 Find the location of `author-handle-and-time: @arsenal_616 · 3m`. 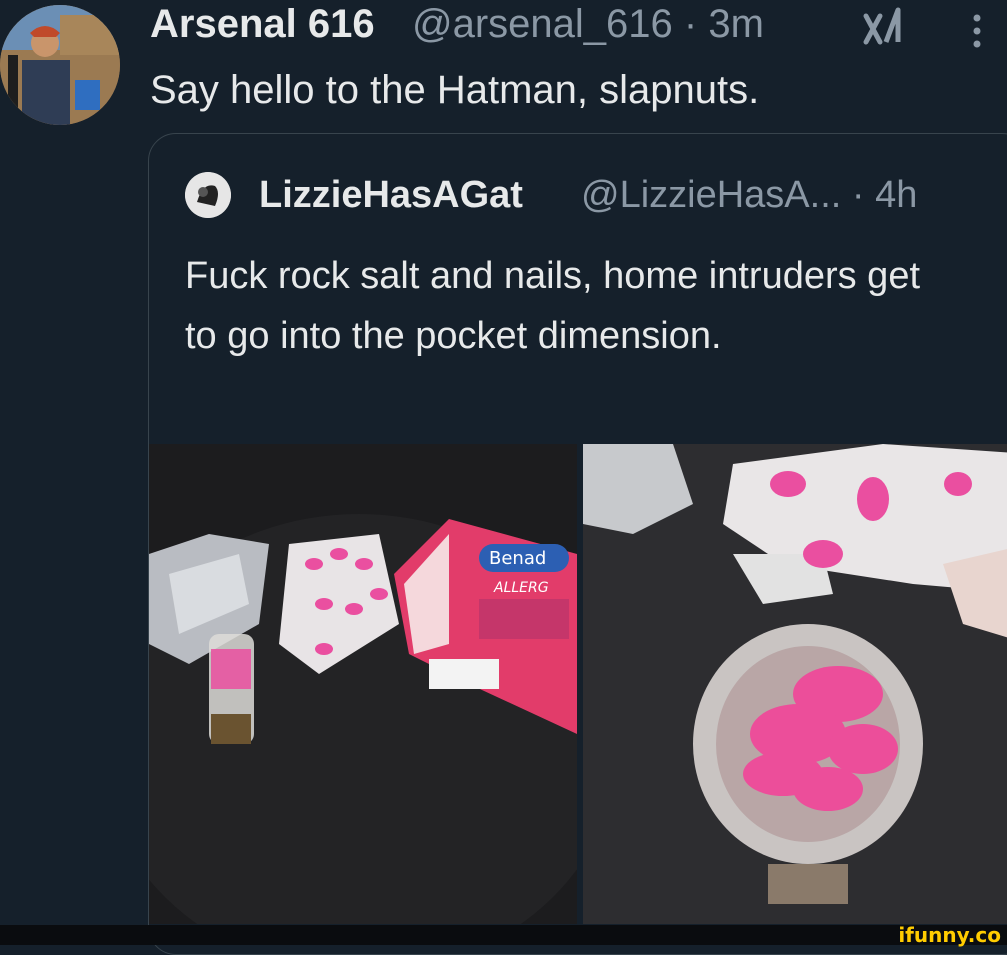

author-handle-and-time: @arsenal_616 · 3m is located at coordinates (588, 24).